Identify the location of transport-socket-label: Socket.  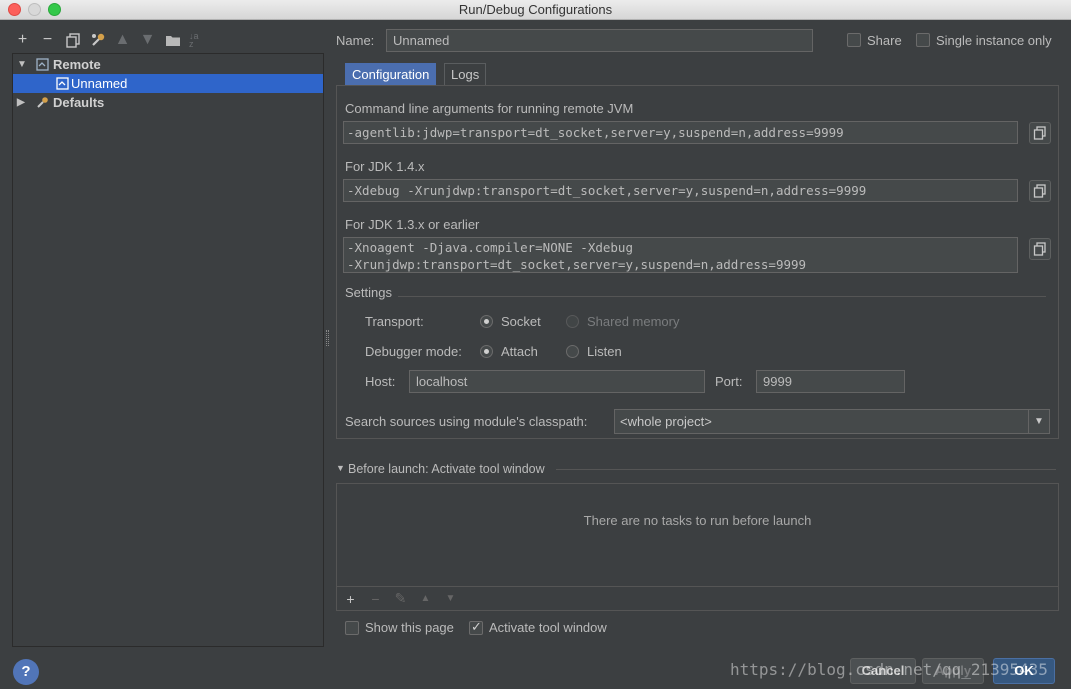
(521, 321).